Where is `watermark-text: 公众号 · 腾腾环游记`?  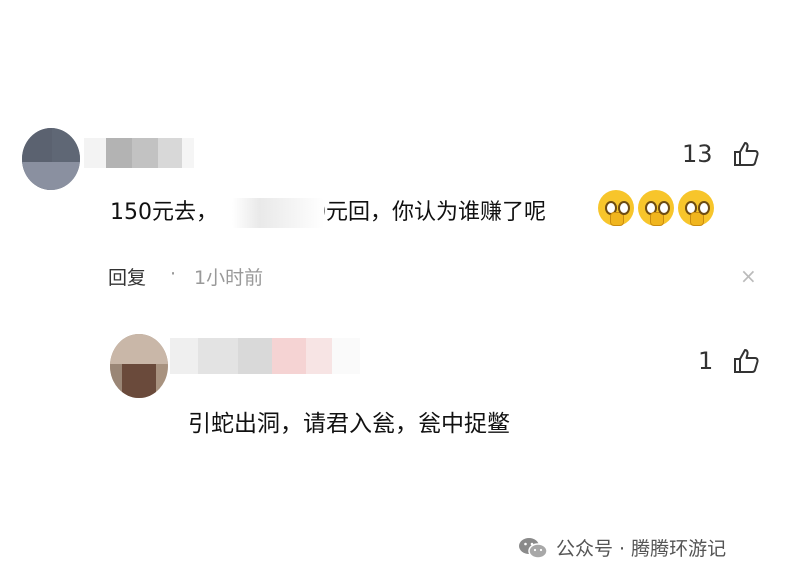 watermark-text: 公众号 · 腾腾环游记 is located at coordinates (641, 549).